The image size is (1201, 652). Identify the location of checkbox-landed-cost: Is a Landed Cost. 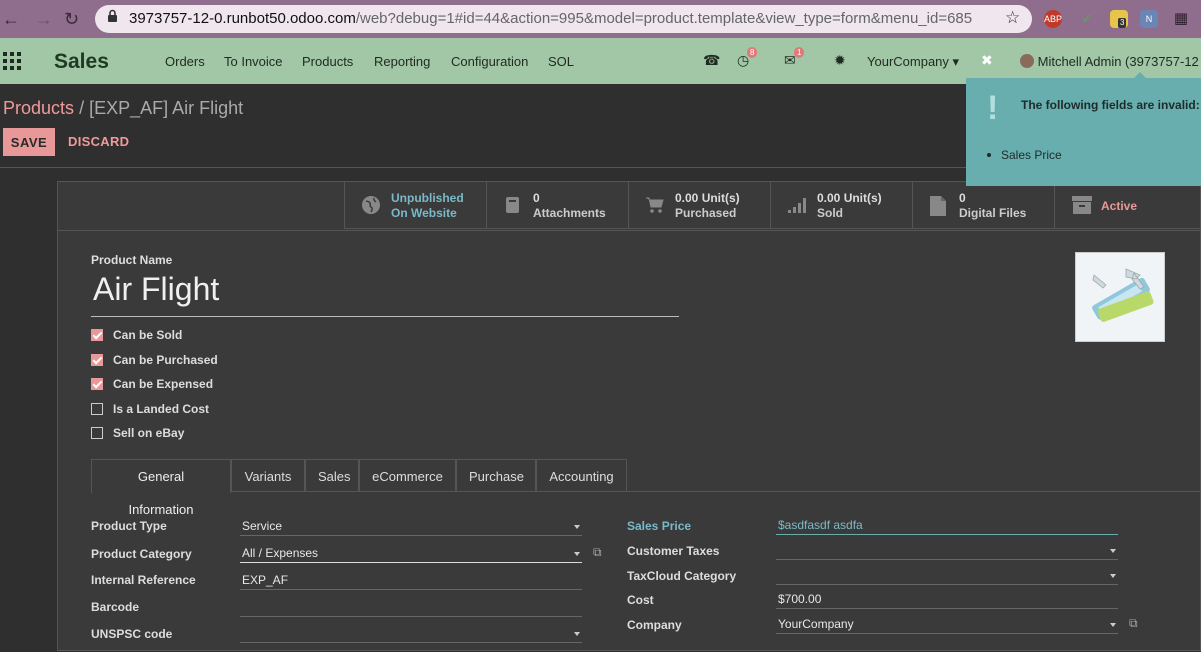
(150, 409).